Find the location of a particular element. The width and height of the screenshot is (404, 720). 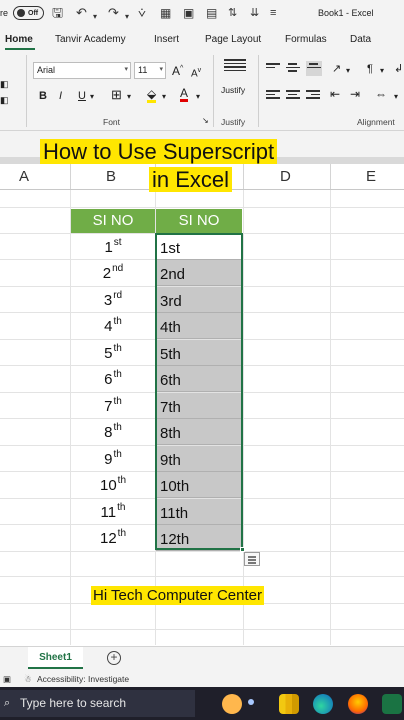

superscript-cell: 5th is located at coordinates (113, 352).